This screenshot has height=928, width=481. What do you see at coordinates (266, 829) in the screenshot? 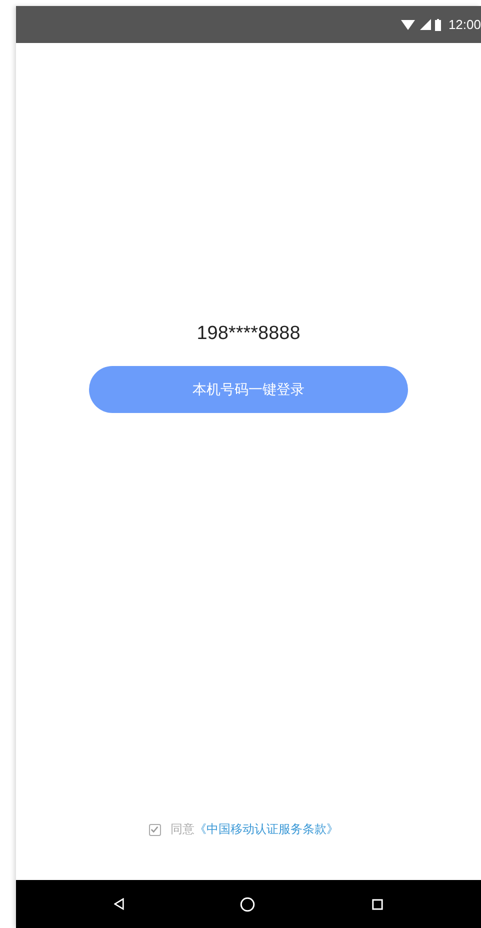
I see `terms-link: 《中国移动认证服务条款》` at bounding box center [266, 829].